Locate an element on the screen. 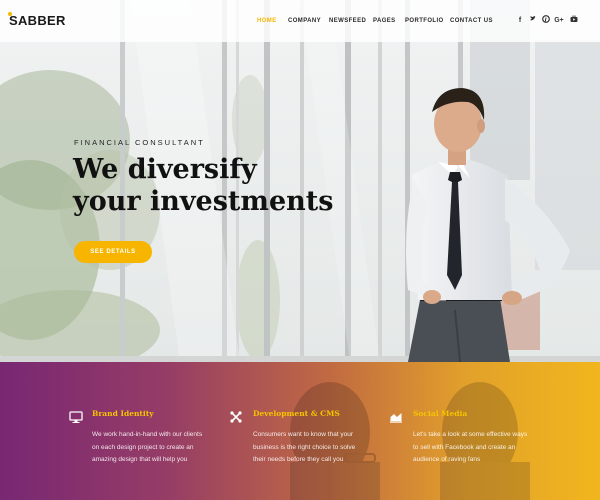 This screenshot has width=600, height=500. youtube-icon is located at coordinates (574, 21).